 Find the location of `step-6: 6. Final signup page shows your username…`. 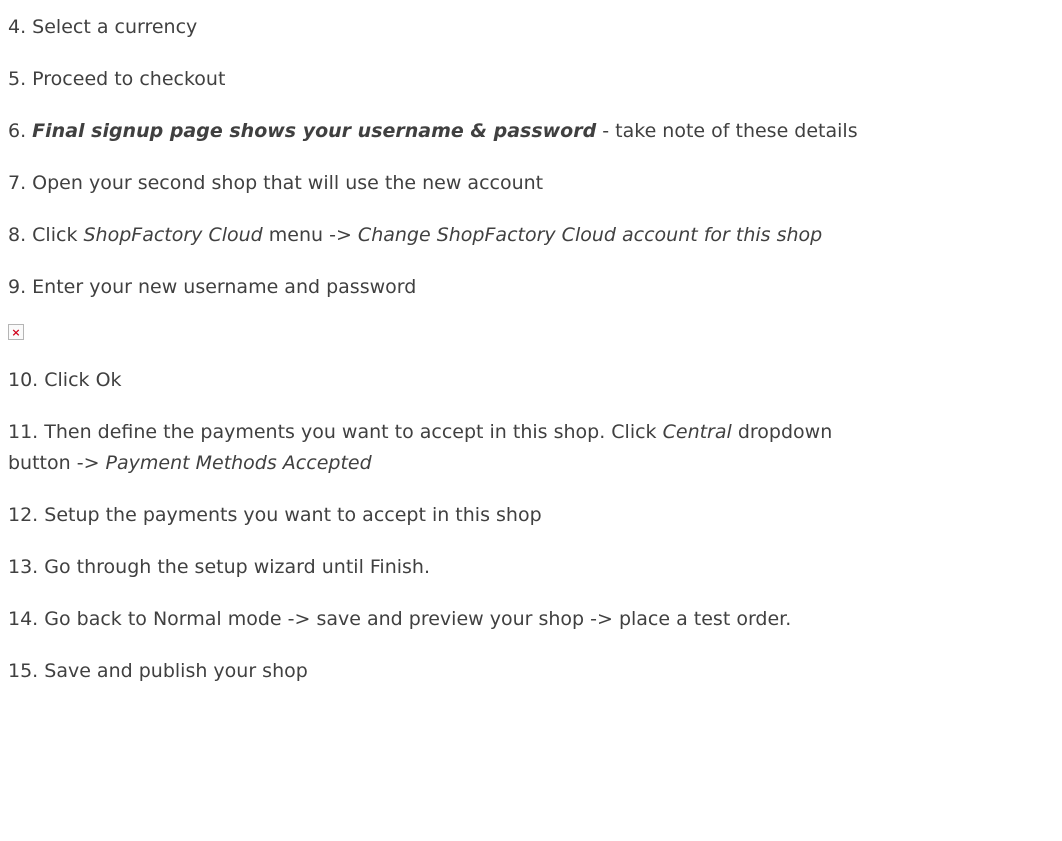

step-6: 6. Final signup page shows your username… is located at coordinates (433, 131).